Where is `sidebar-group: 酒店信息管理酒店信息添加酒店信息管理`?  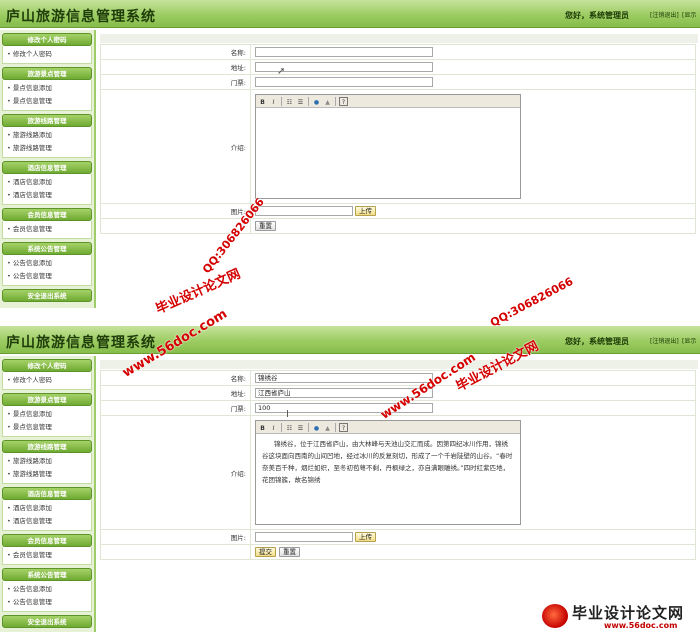 sidebar-group: 酒店信息管理酒店信息添加酒店信息管理 is located at coordinates (47, 509).